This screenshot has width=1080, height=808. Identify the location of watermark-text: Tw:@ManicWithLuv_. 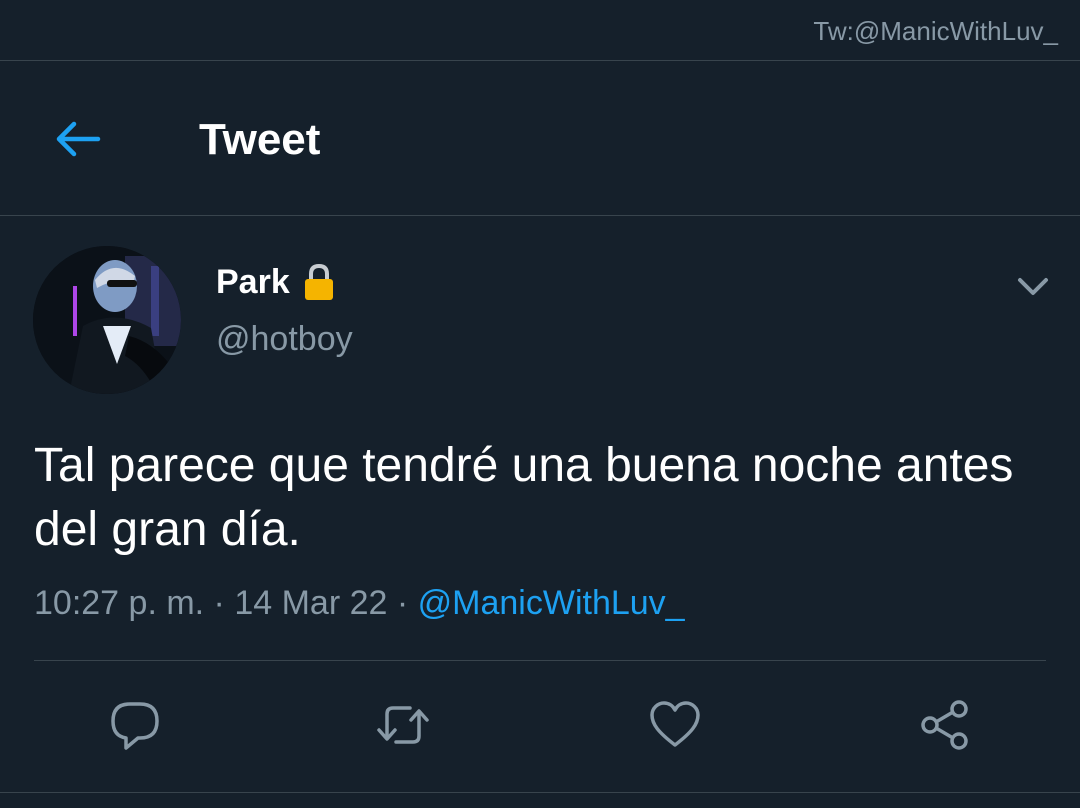
(935, 31).